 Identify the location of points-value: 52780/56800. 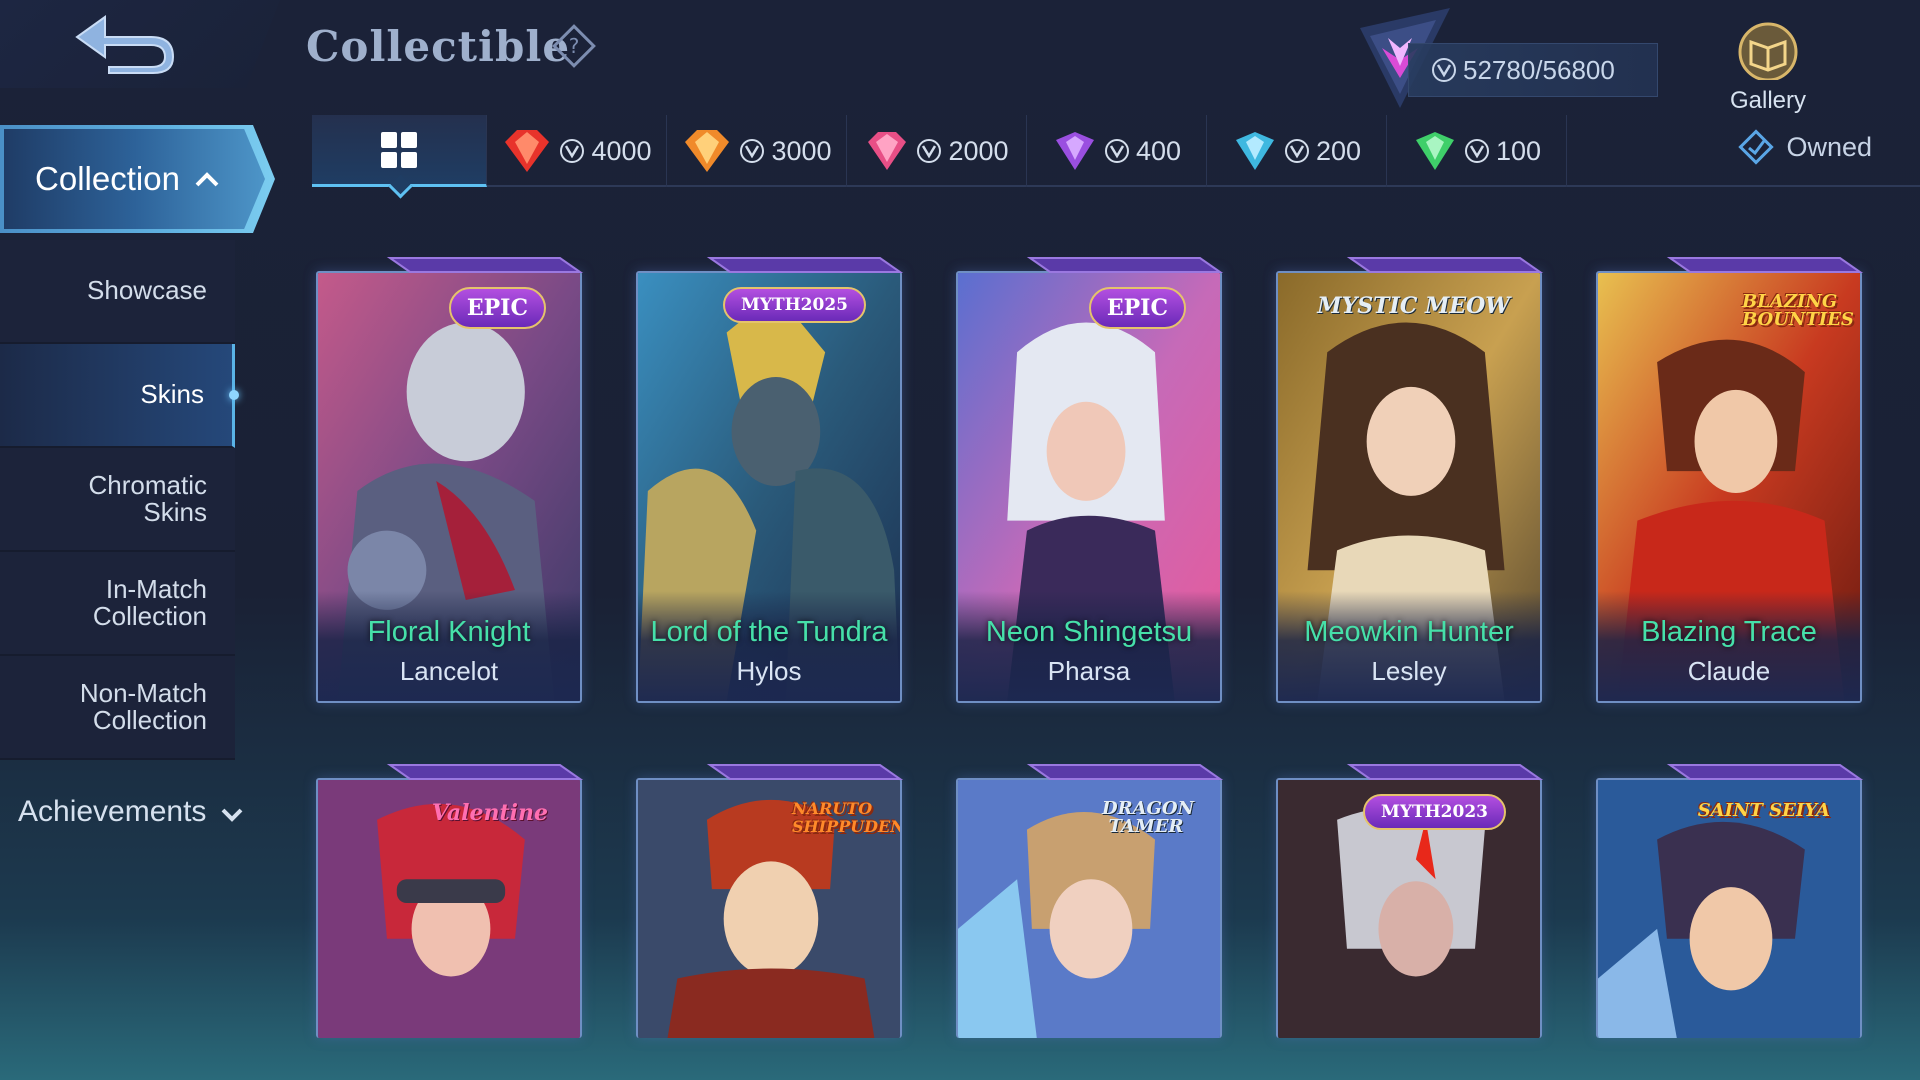
(1539, 69).